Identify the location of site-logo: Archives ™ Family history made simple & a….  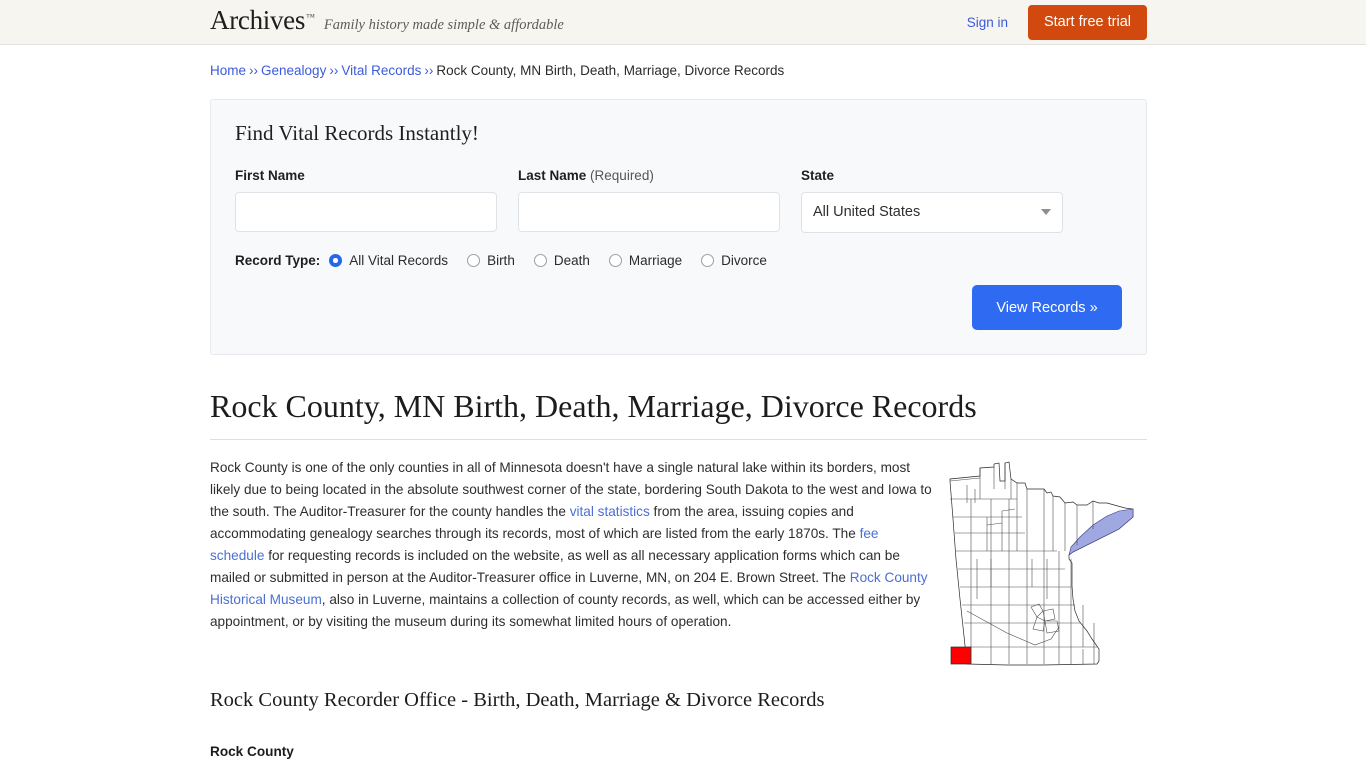
(387, 20).